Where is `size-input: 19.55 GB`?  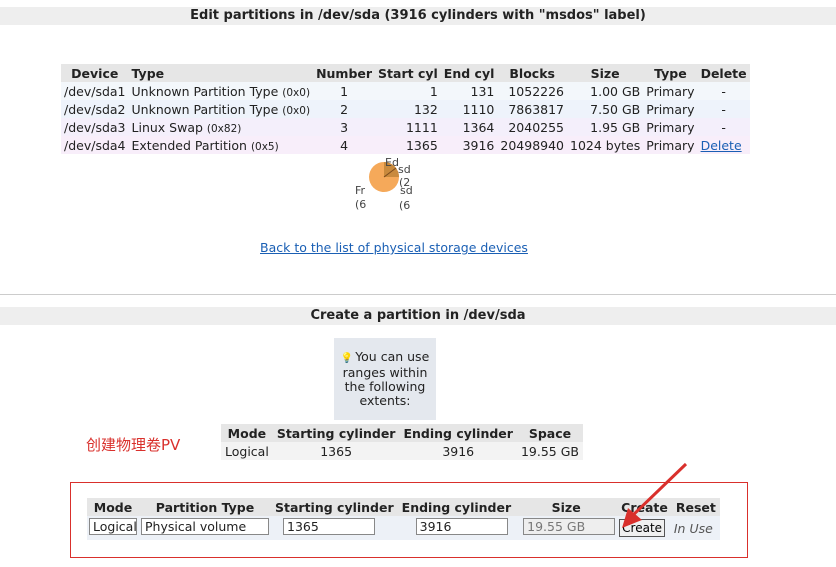
size-input: 19.55 GB is located at coordinates (569, 526).